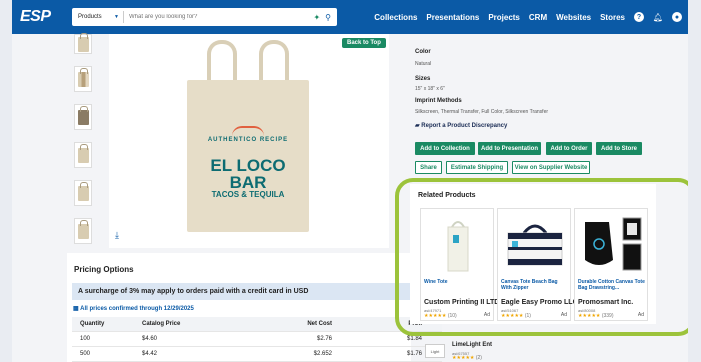 The height and width of the screenshot is (362, 701). Describe the element at coordinates (257, 354) in the screenshot. I see `table-row: 500 $4.42 $2.652 $1.76` at that location.